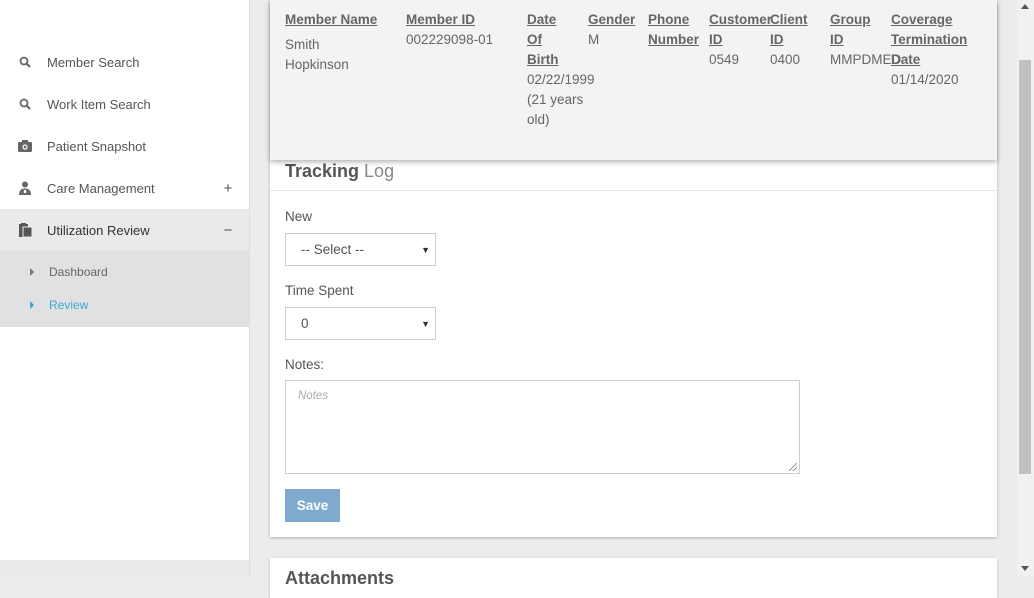 Image resolution: width=1034 pixels, height=598 pixels. Describe the element at coordinates (450, 39) in the screenshot. I see `member-id-value: 002229098-01` at that location.